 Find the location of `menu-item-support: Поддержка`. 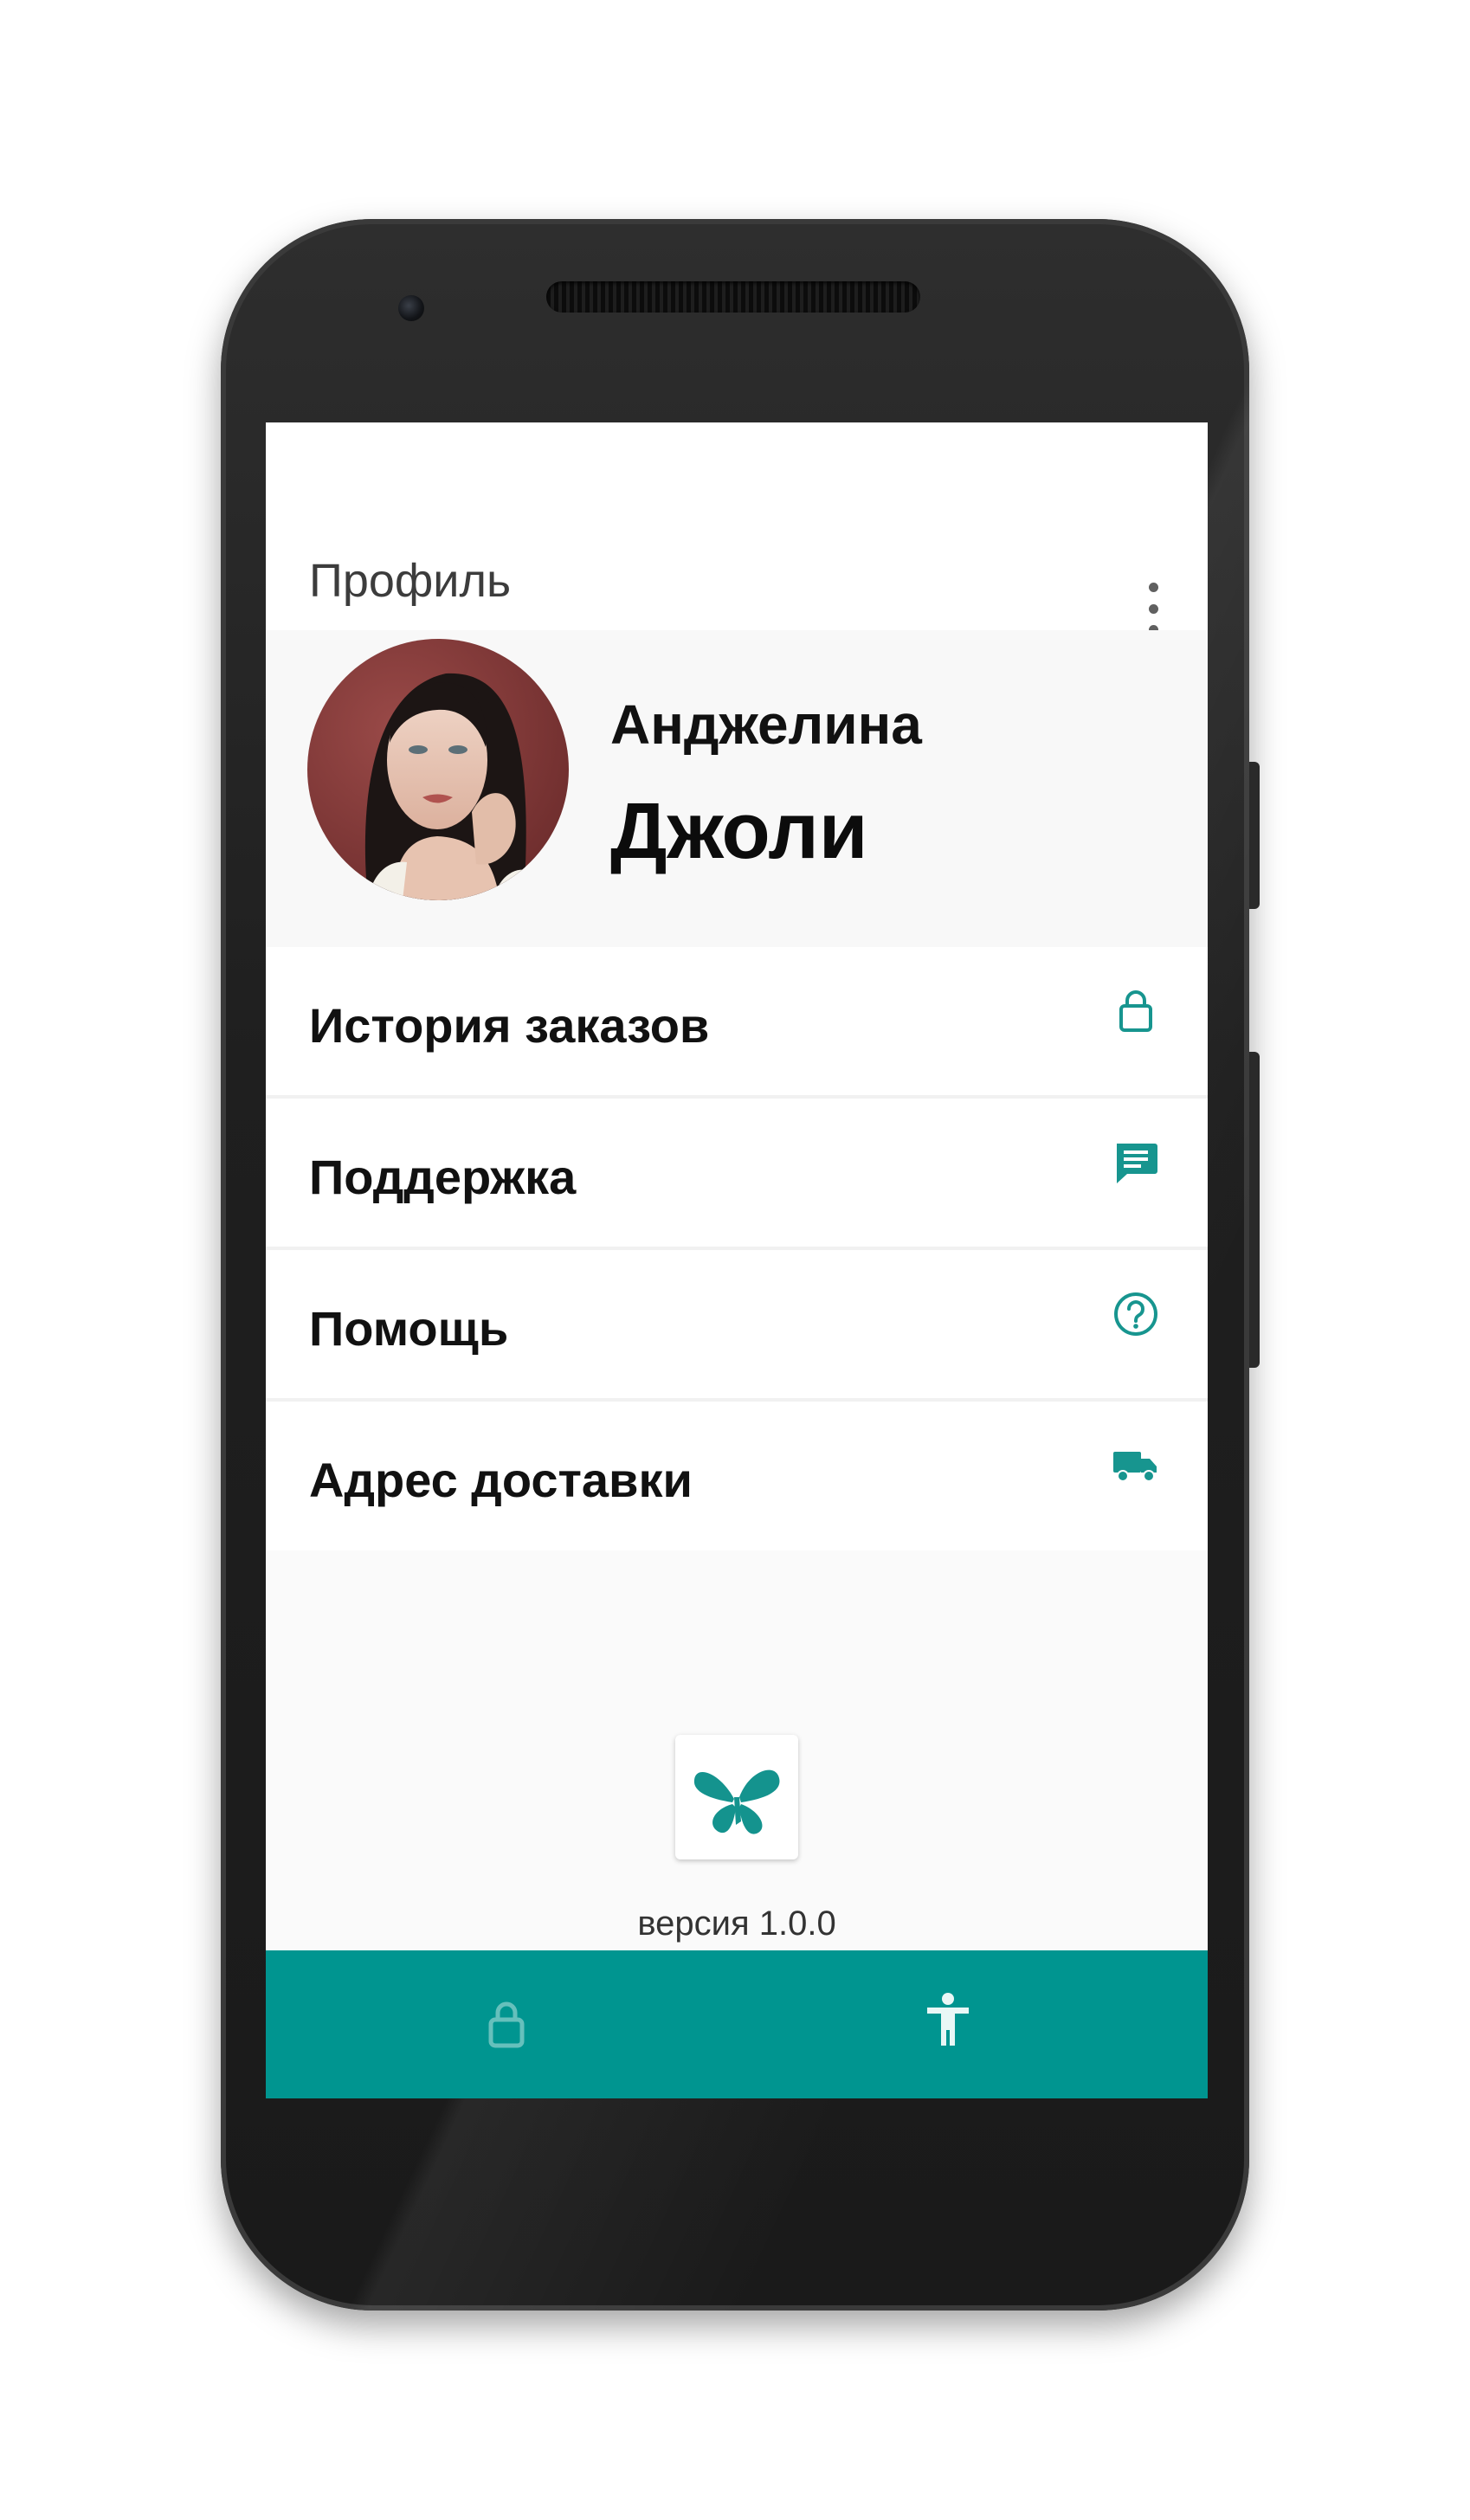

menu-item-support: Поддержка is located at coordinates (737, 1174).